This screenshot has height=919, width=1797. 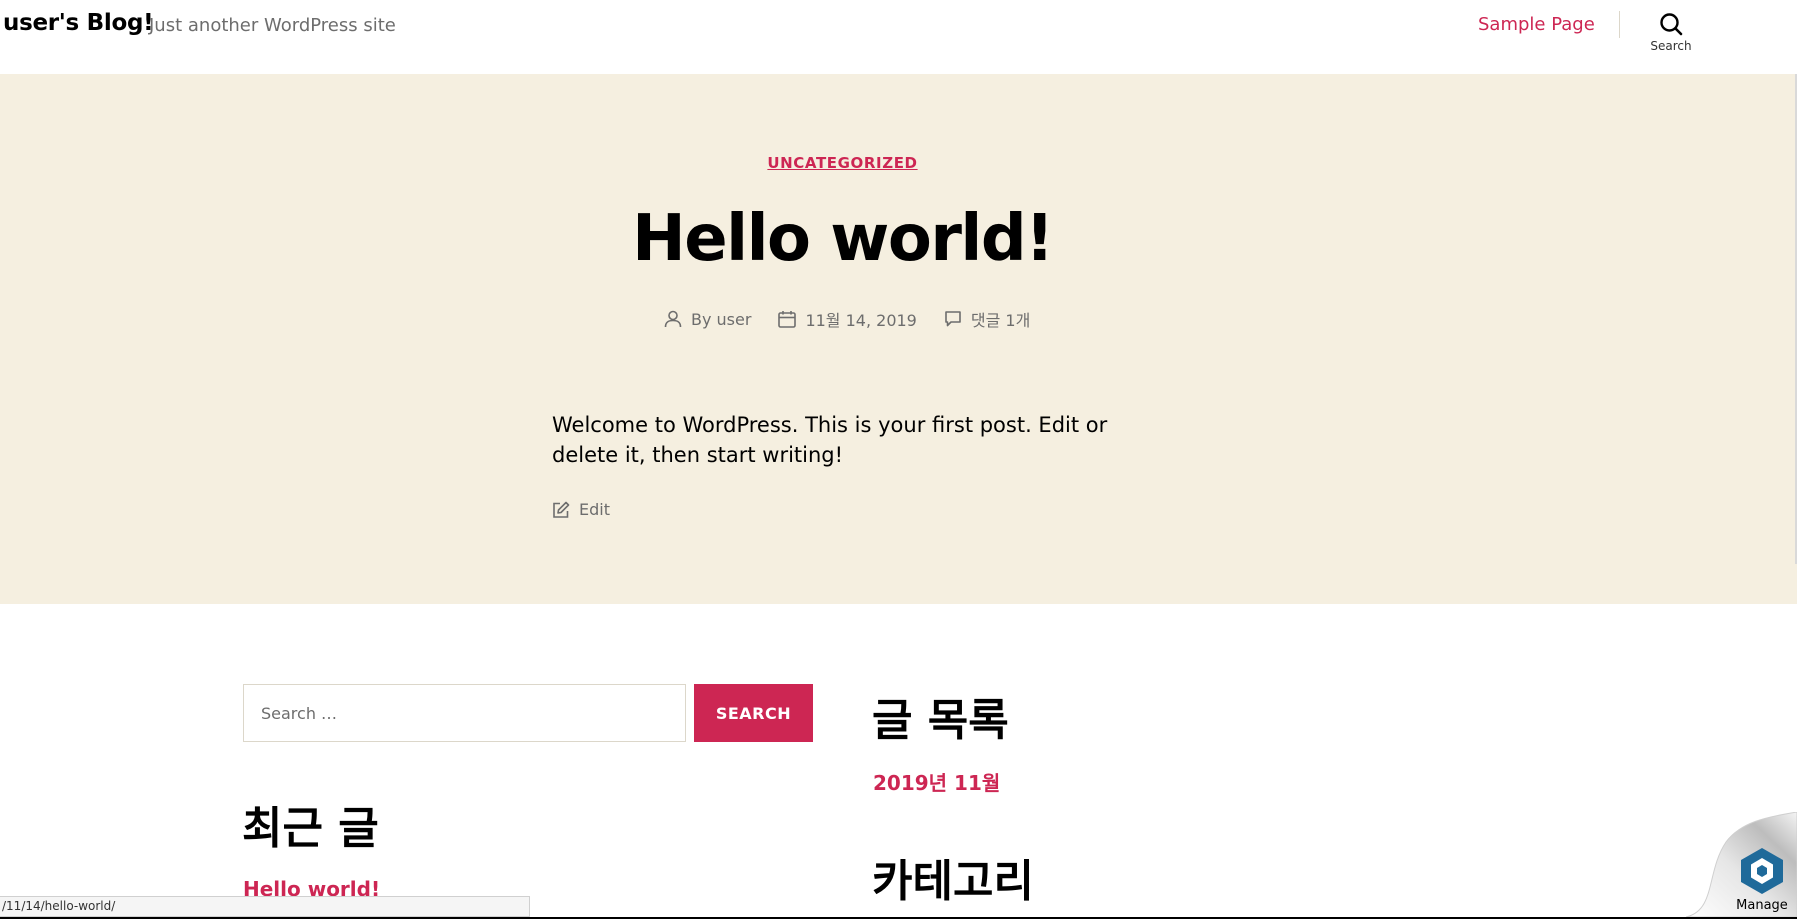 I want to click on post-comments-text: 댓글 1개, so click(x=1000, y=320).